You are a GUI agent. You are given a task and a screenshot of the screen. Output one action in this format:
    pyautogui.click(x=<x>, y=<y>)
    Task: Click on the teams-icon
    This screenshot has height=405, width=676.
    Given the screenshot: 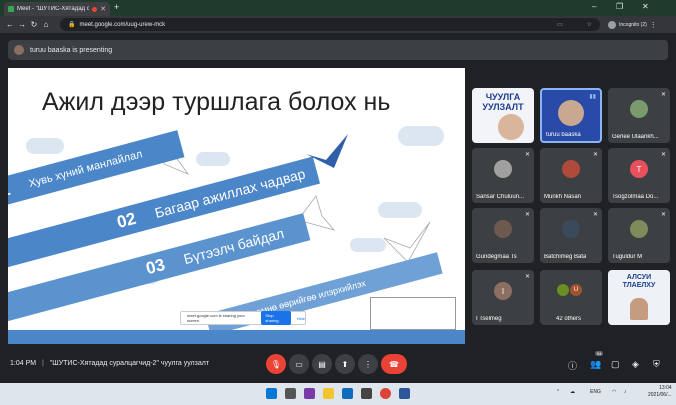 What is the action you would take?
    pyautogui.click(x=309, y=393)
    